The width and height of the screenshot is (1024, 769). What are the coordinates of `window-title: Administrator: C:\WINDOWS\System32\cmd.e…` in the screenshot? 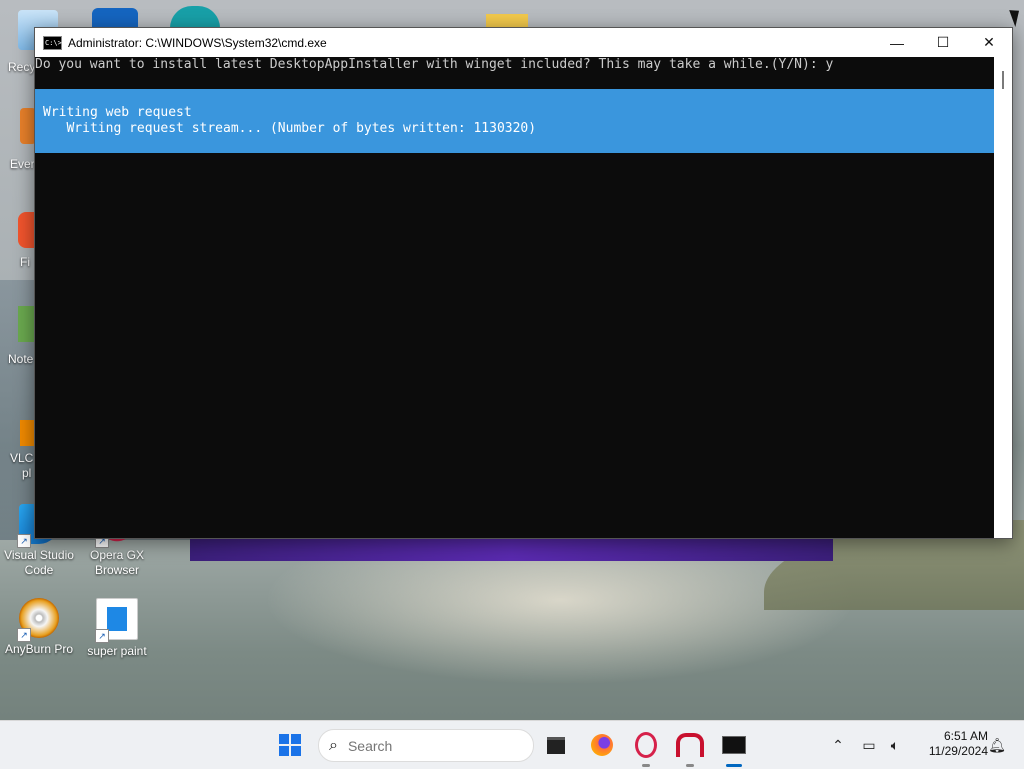 It's located at (197, 42).